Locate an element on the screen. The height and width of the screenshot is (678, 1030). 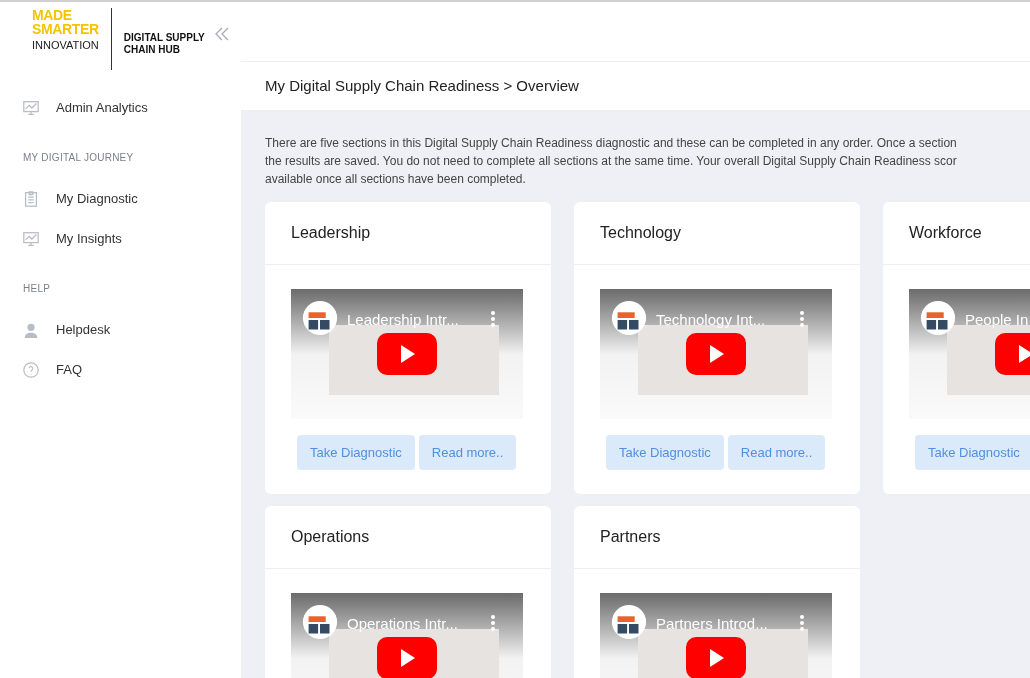
collapse-icon is located at coordinates (221, 34).